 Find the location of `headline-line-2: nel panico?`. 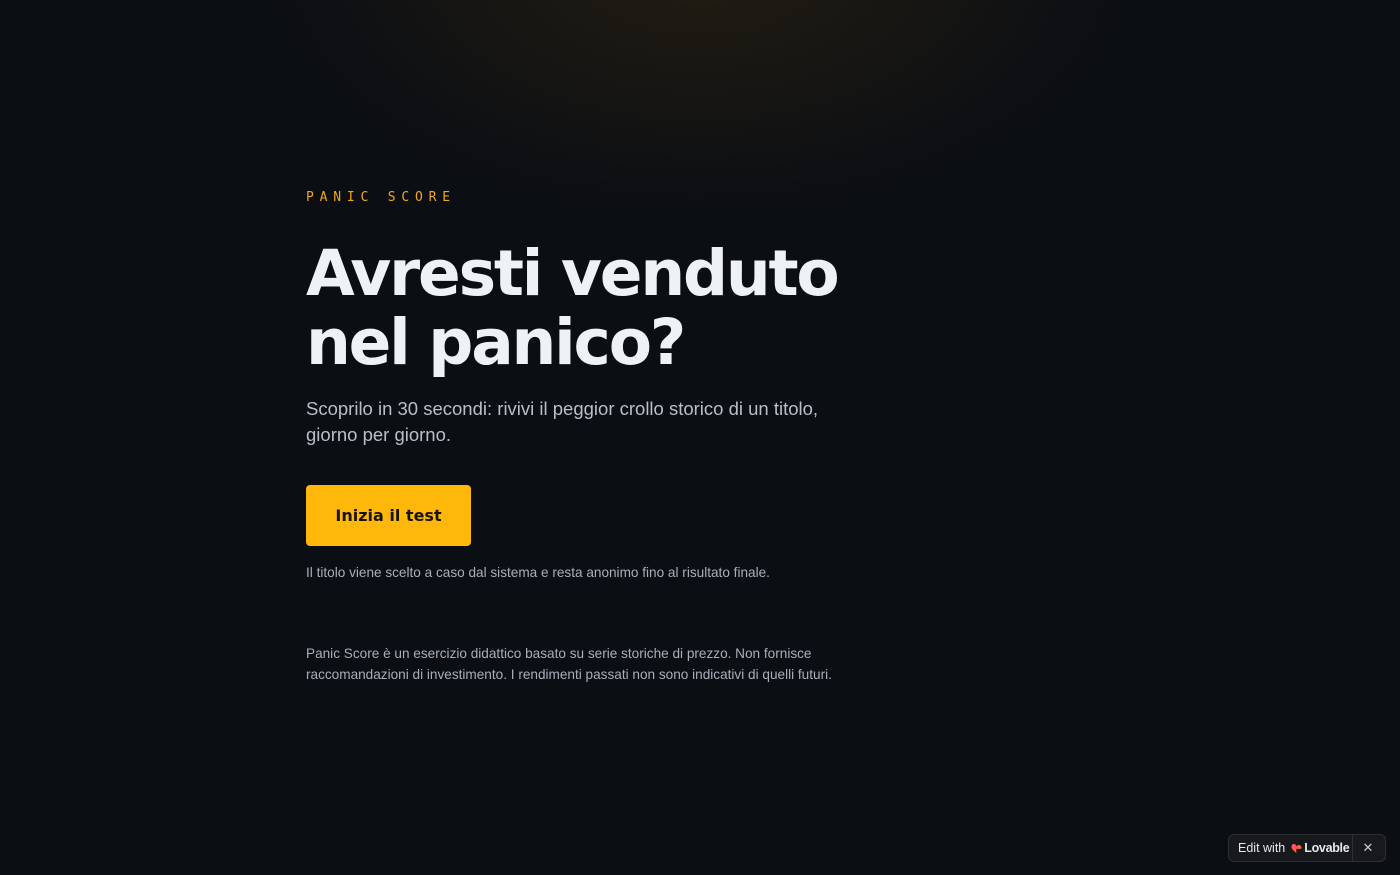

headline-line-2: nel panico? is located at coordinates (496, 342).